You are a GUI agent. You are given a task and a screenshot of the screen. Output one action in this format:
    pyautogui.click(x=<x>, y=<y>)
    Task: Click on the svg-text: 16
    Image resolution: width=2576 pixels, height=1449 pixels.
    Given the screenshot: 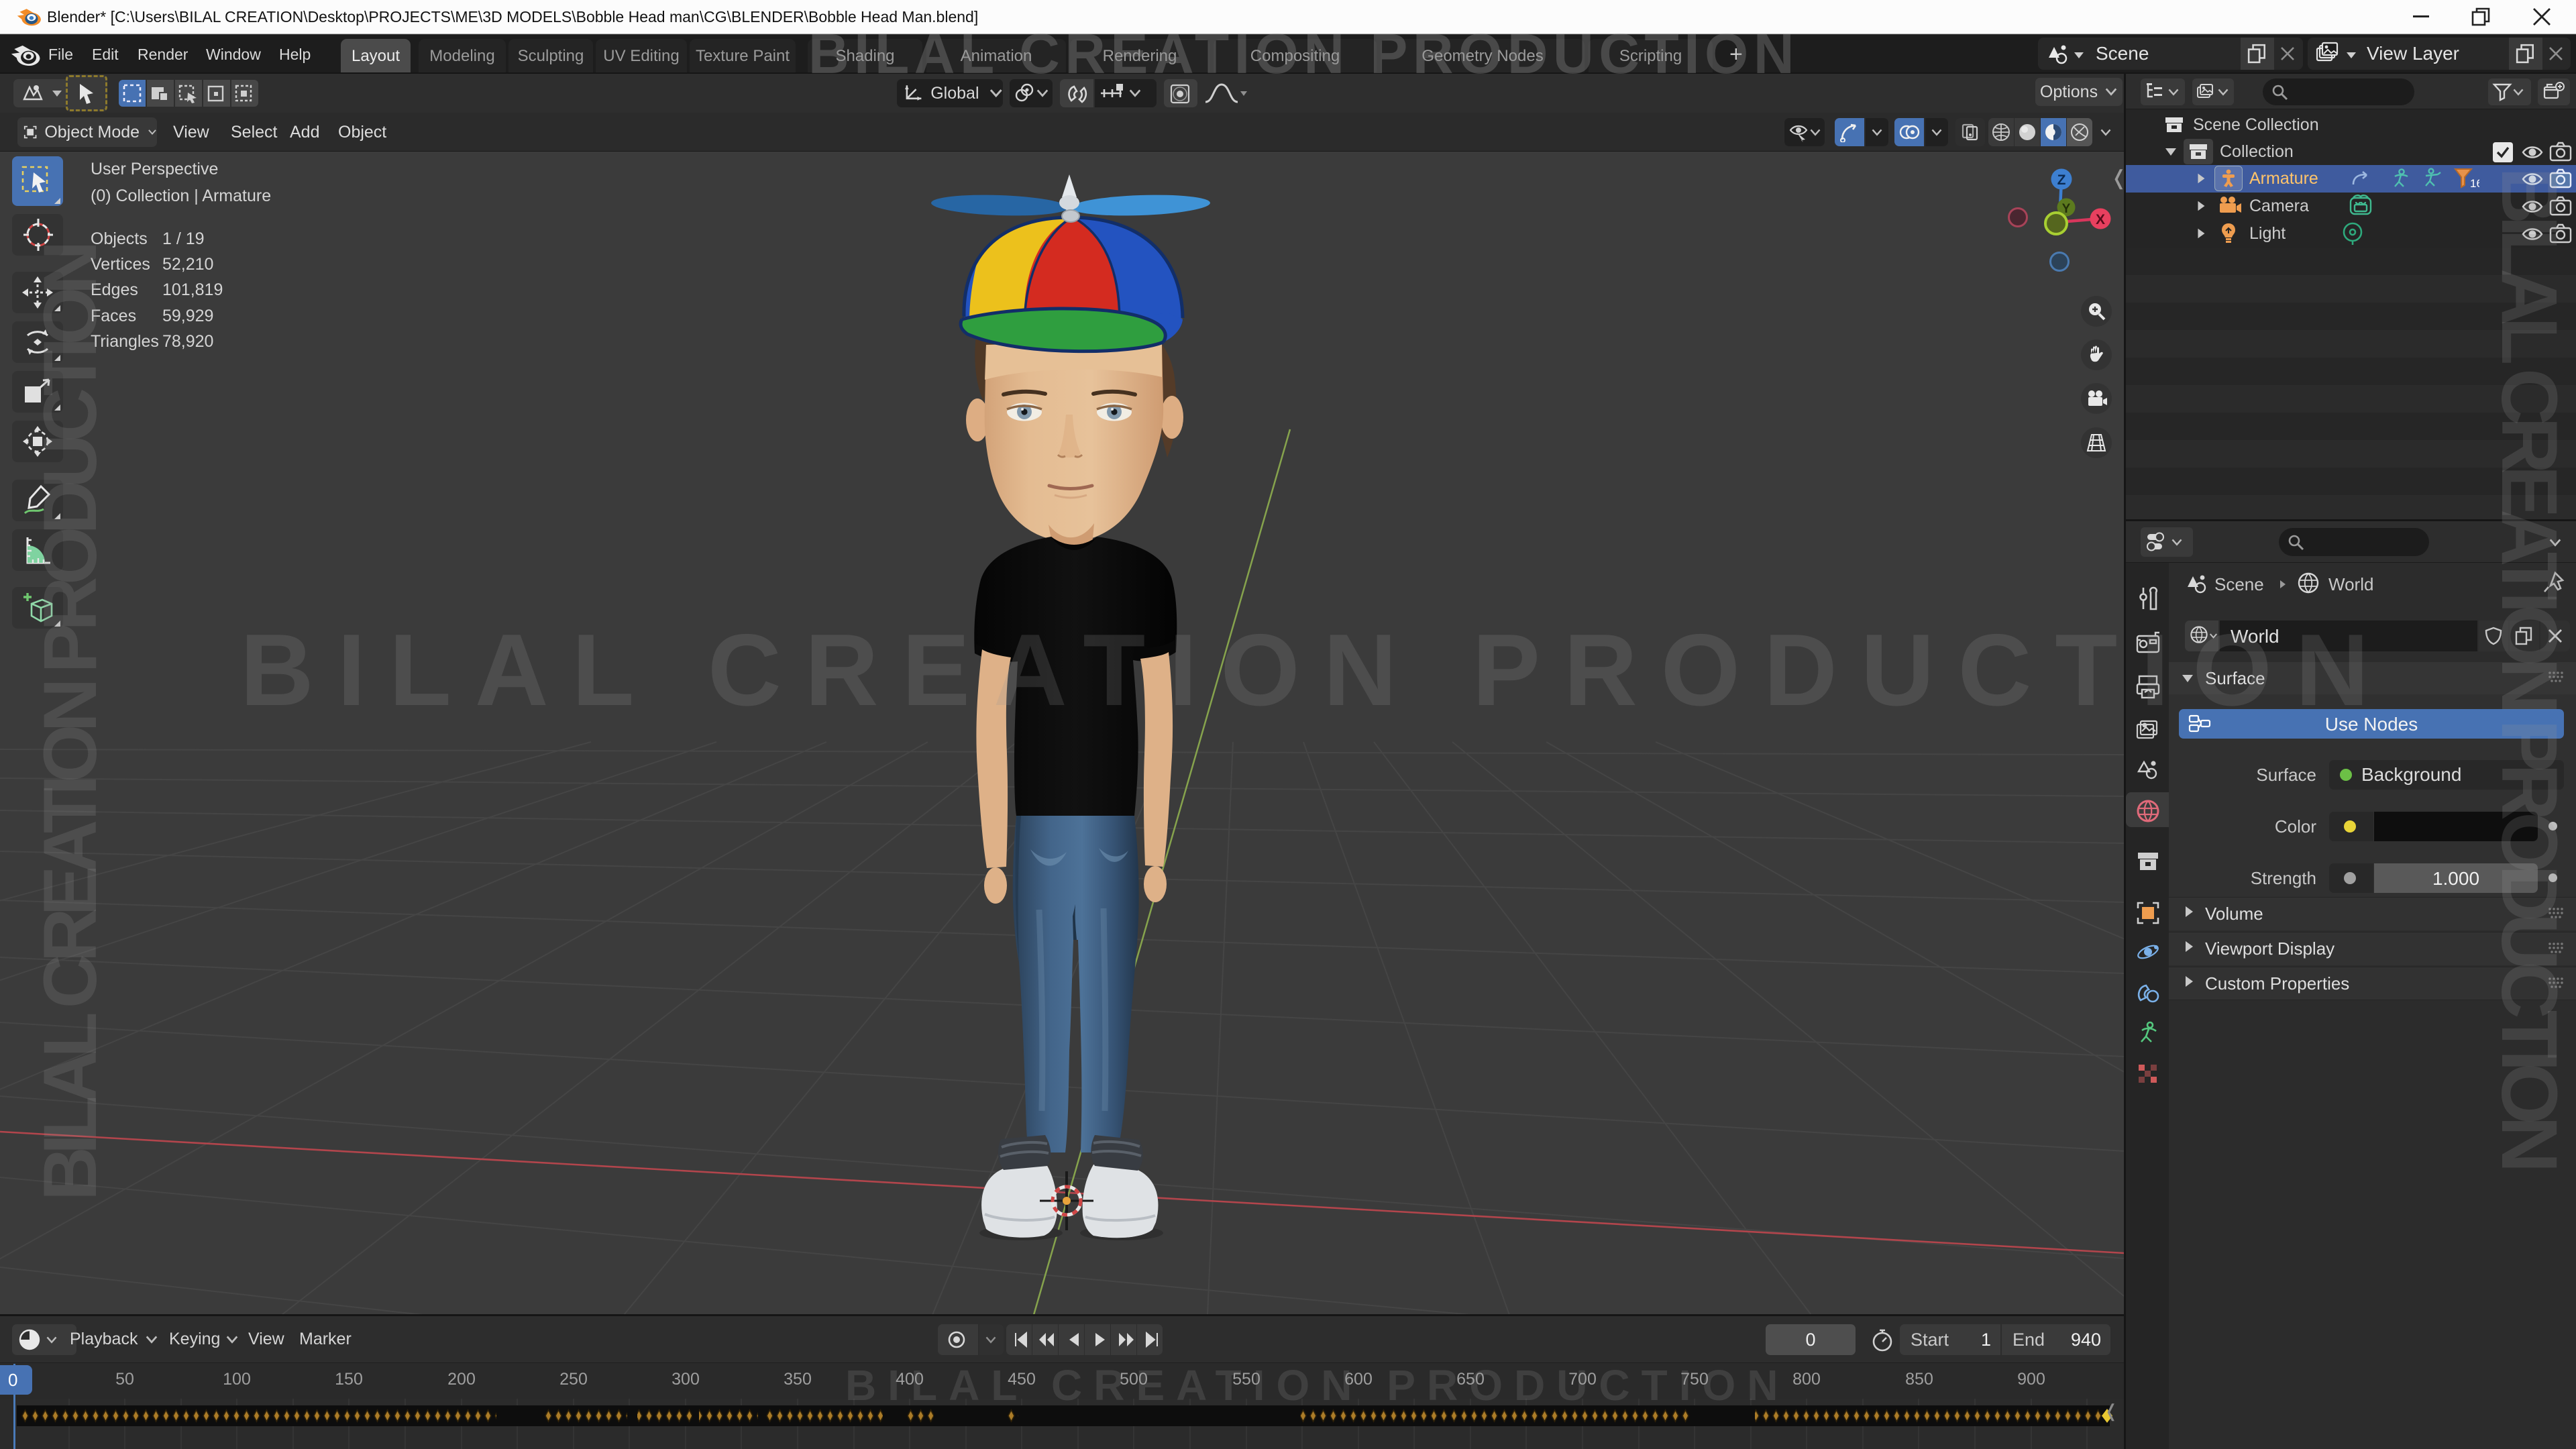 What is the action you would take?
    pyautogui.click(x=2474, y=183)
    